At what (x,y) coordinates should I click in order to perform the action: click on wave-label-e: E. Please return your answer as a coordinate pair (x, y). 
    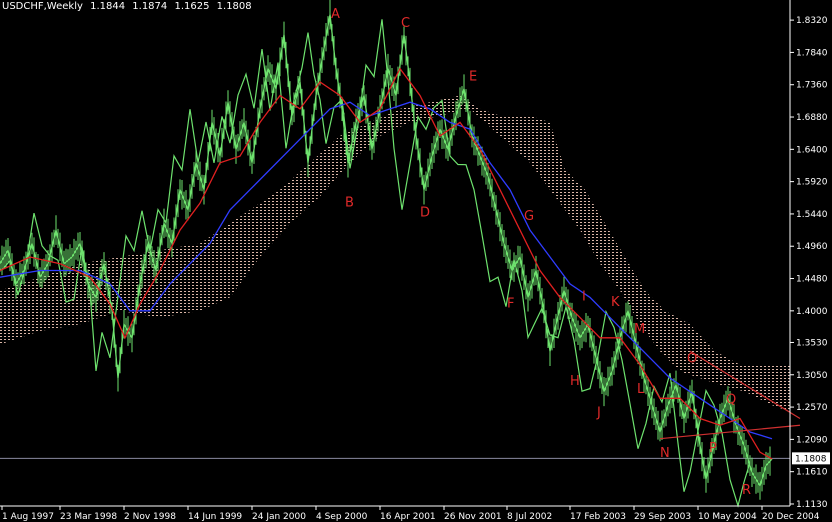
    Looking at the image, I should click on (473, 77).